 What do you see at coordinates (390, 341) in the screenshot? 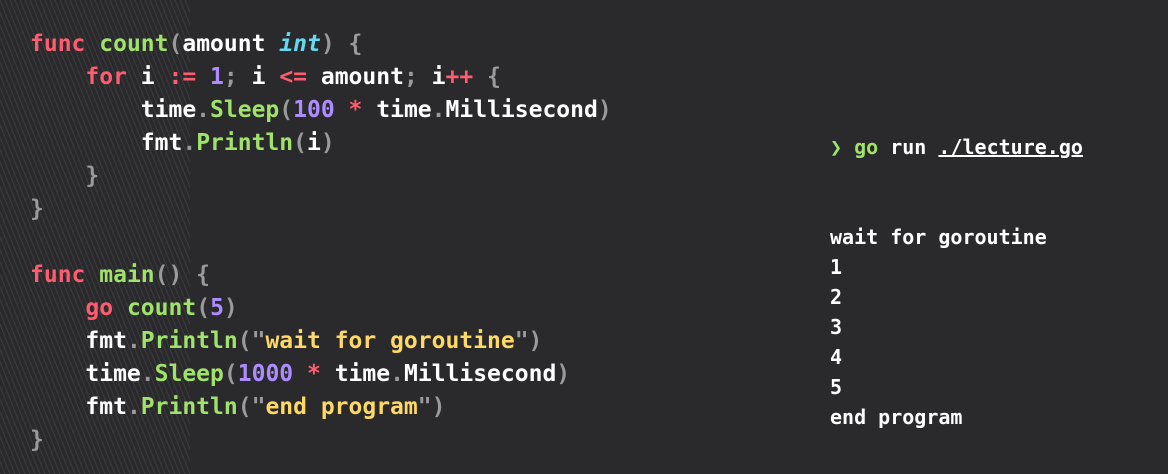
I see `code-token: wait for goroutine` at bounding box center [390, 341].